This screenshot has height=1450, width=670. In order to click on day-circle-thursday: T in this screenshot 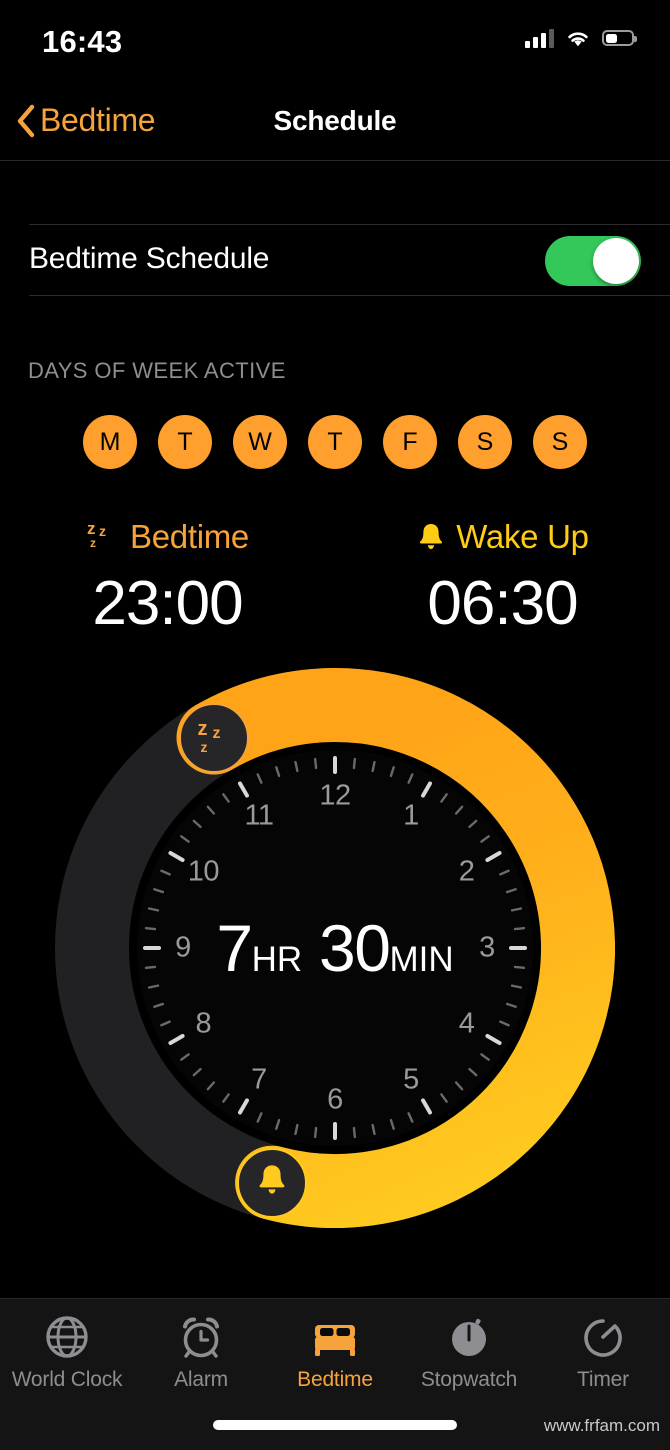, I will do `click(335, 442)`.